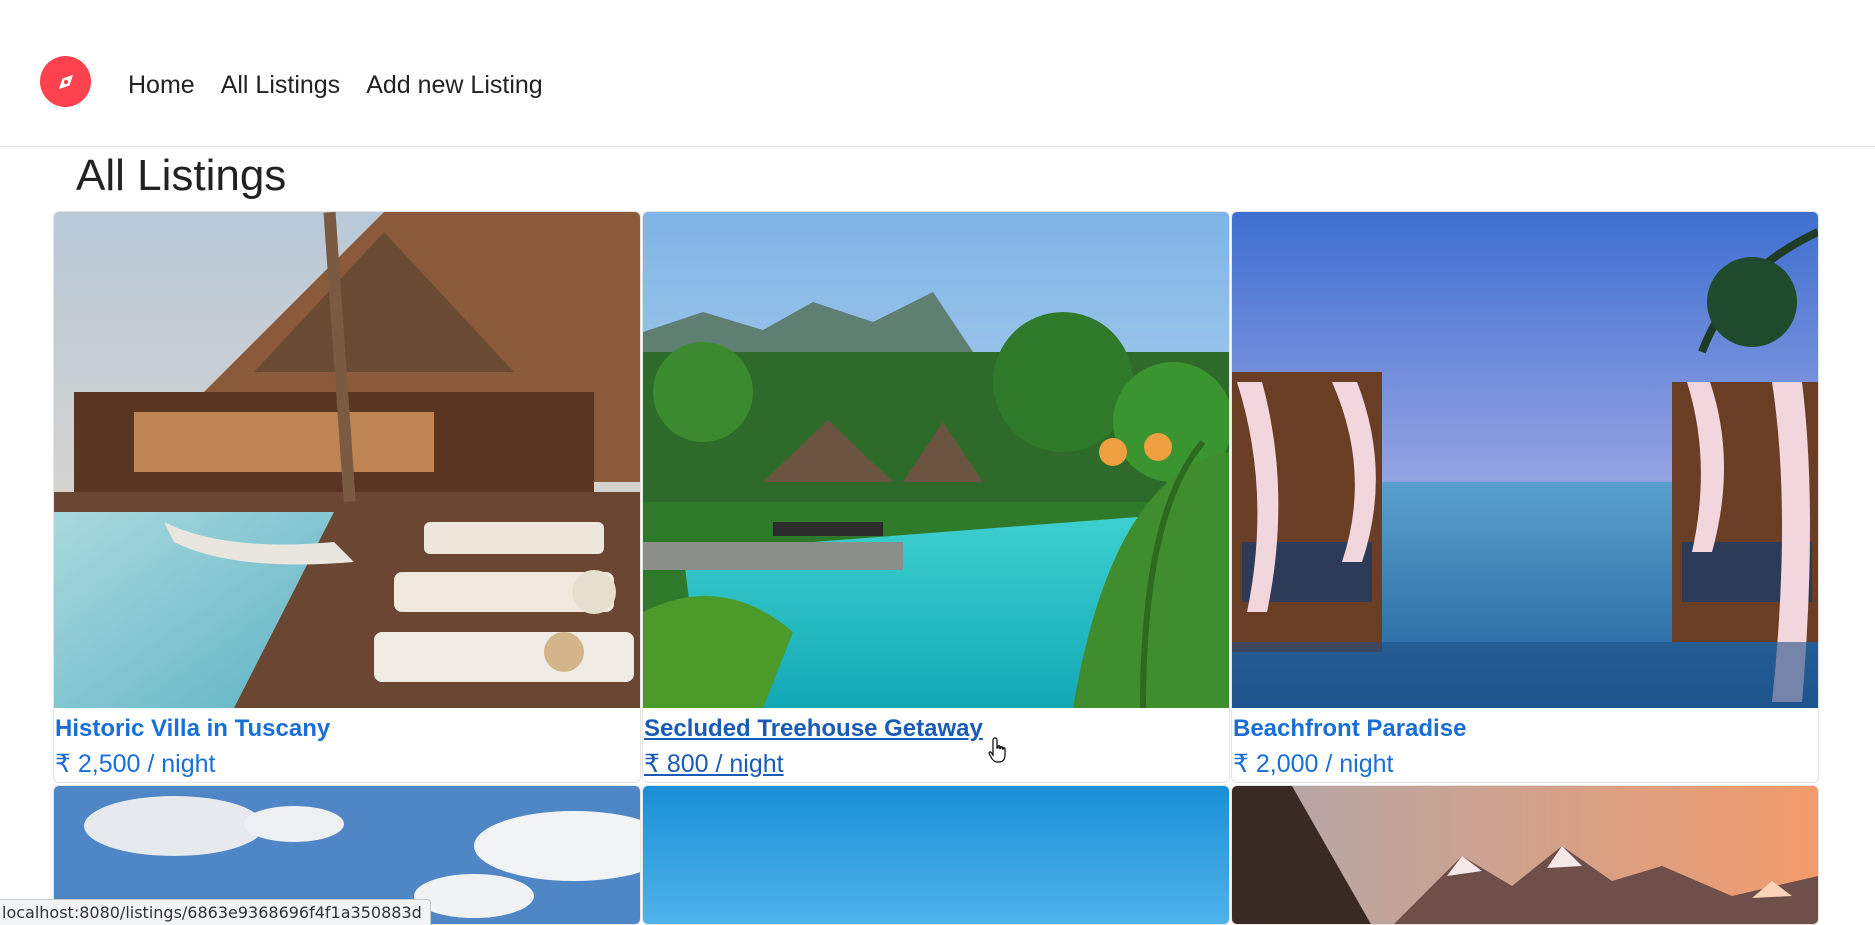 Image resolution: width=1875 pixels, height=925 pixels. What do you see at coordinates (714, 764) in the screenshot?
I see `listing-price: ₹ 800 / night` at bounding box center [714, 764].